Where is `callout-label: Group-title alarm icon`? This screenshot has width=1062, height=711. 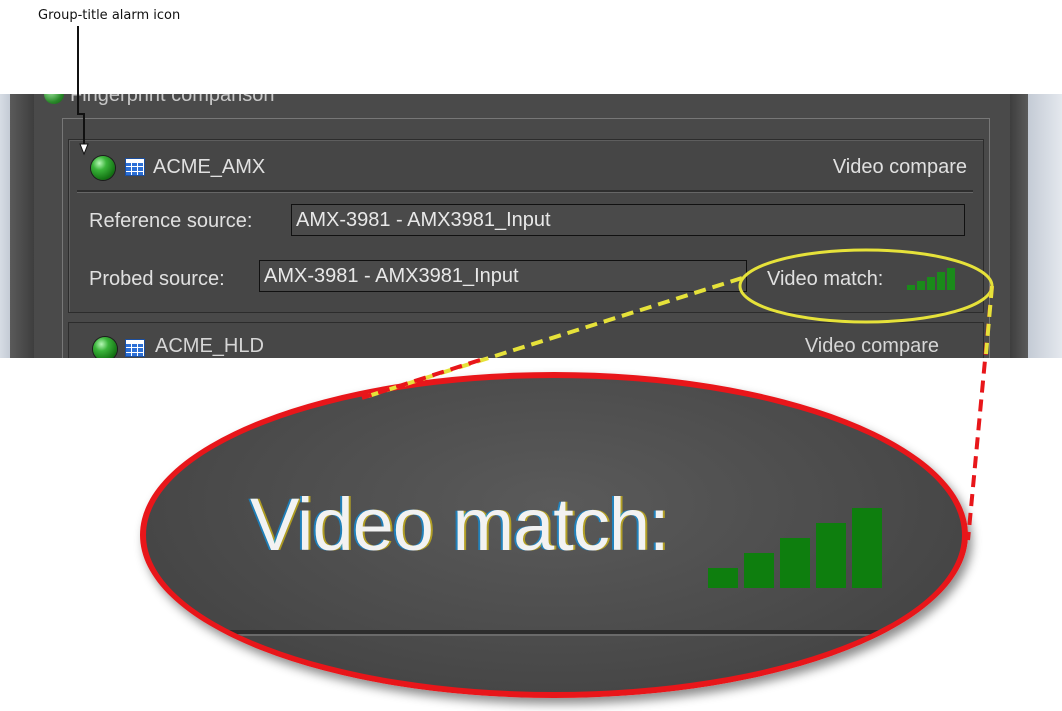
callout-label: Group-title alarm icon is located at coordinates (109, 15).